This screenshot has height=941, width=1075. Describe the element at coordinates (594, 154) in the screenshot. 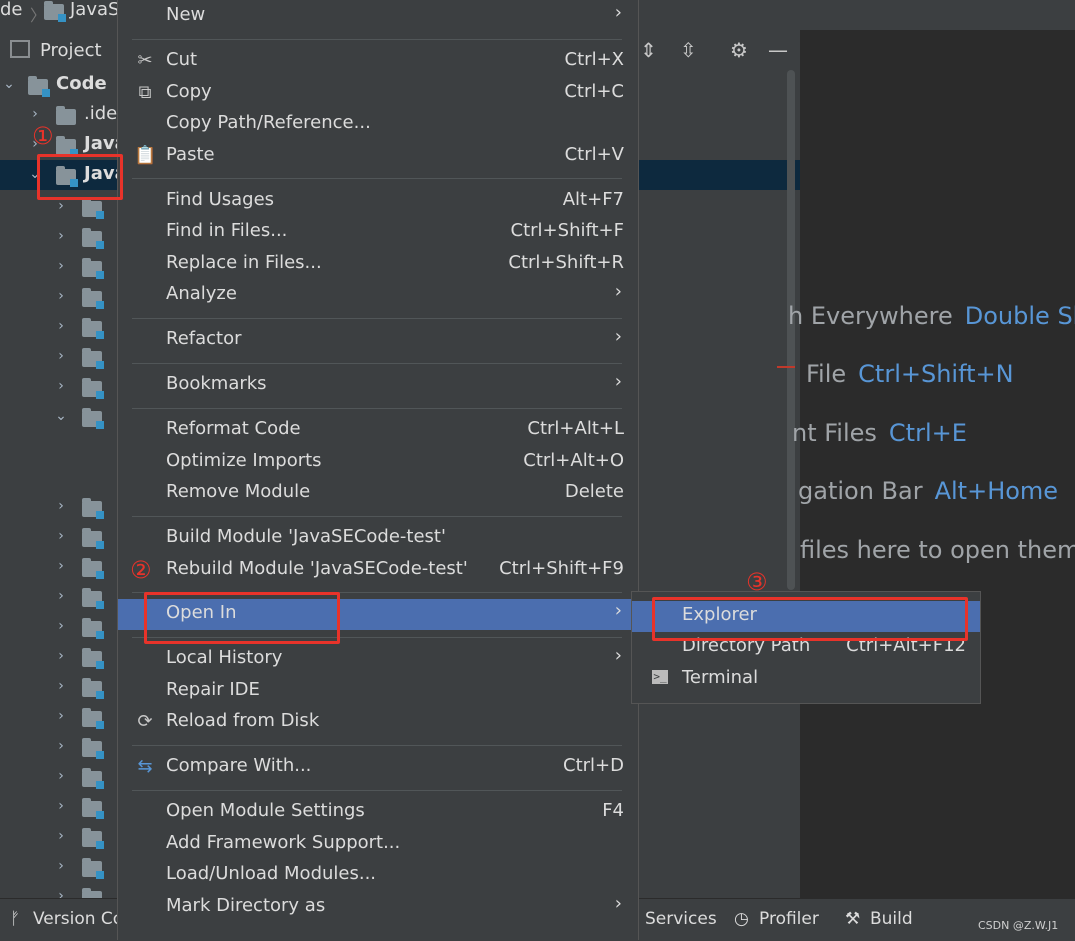

I see `menu-item-shortcut: Ctrl+V` at that location.